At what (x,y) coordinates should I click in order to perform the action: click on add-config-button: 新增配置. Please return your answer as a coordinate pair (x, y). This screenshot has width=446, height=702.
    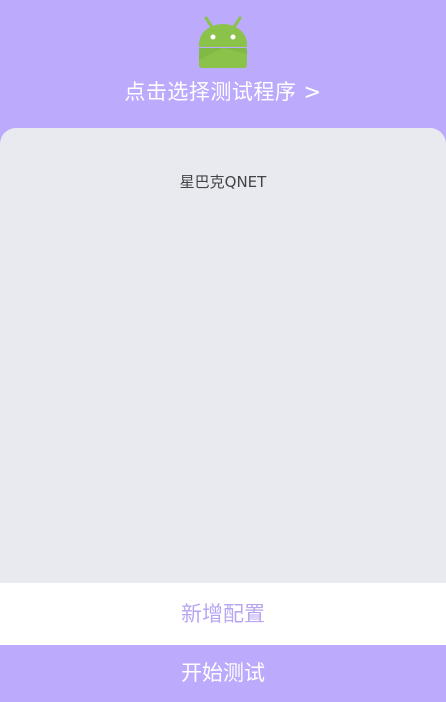
    Looking at the image, I should click on (223, 614).